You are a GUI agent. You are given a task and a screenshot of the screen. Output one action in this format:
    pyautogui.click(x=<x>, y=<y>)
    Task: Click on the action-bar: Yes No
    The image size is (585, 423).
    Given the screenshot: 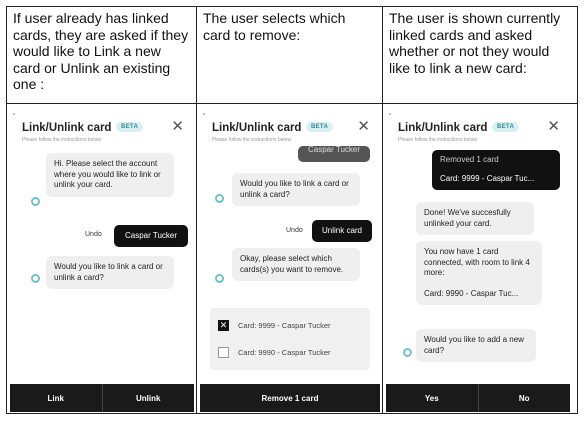 What is the action you would take?
    pyautogui.click(x=478, y=398)
    